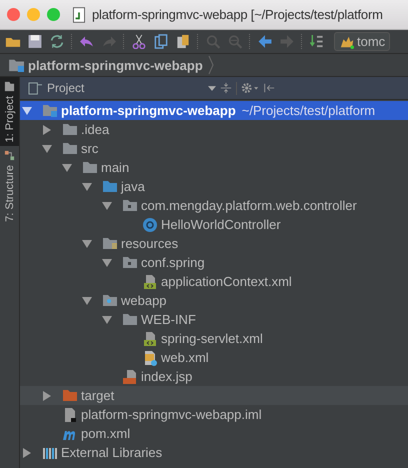  What do you see at coordinates (214, 395) in the screenshot?
I see `tree-item: target` at bounding box center [214, 395].